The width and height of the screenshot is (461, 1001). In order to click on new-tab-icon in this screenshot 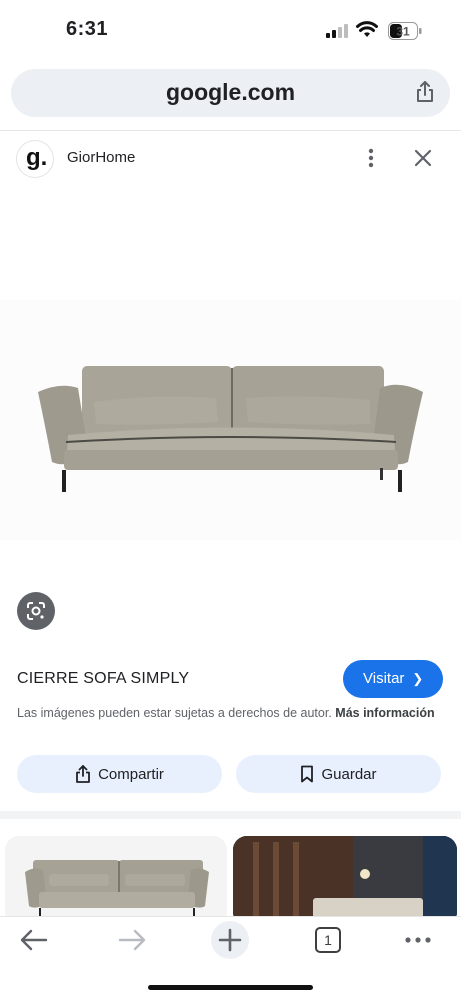, I will do `click(230, 940)`.